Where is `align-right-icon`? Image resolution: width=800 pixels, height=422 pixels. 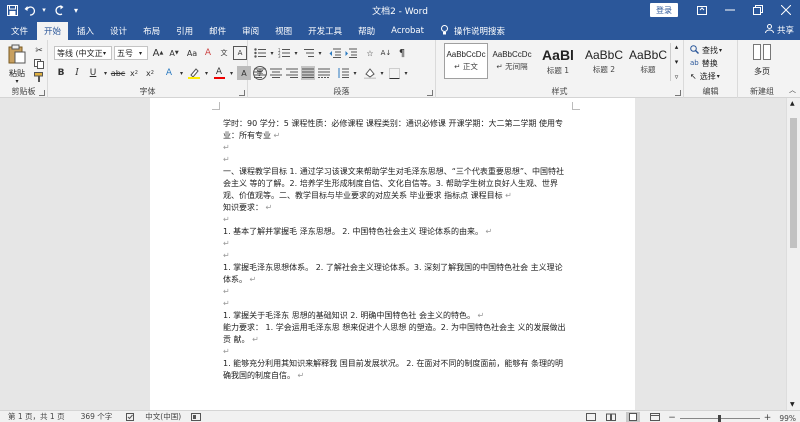 align-right-icon is located at coordinates (292, 73).